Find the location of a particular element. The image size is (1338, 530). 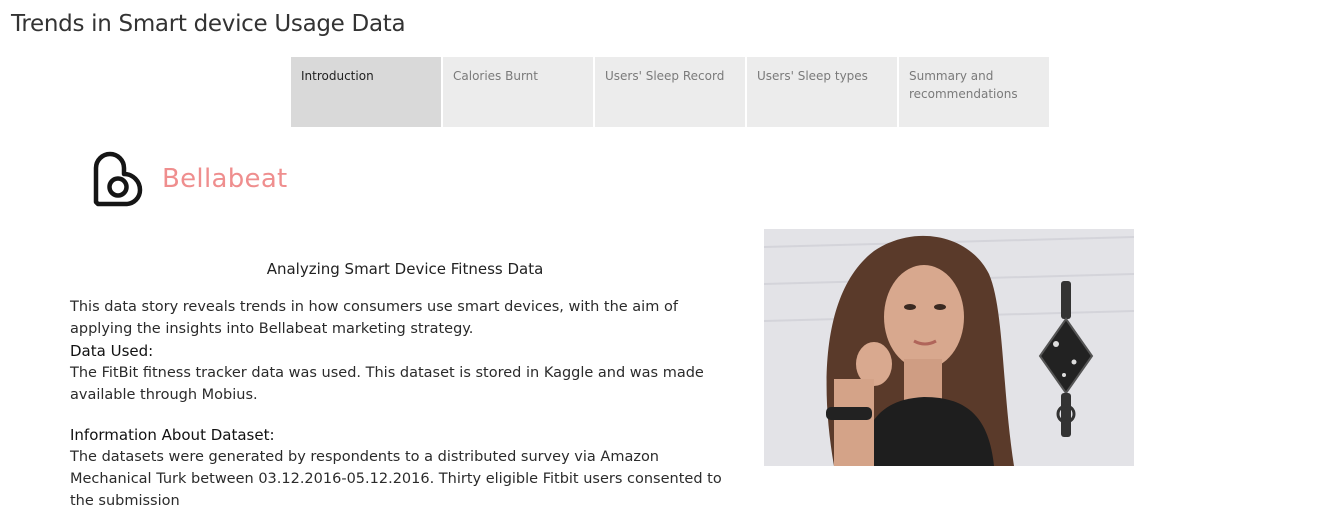

tab-users-sleep-record: Users' Sleep Record is located at coordinates (670, 92).